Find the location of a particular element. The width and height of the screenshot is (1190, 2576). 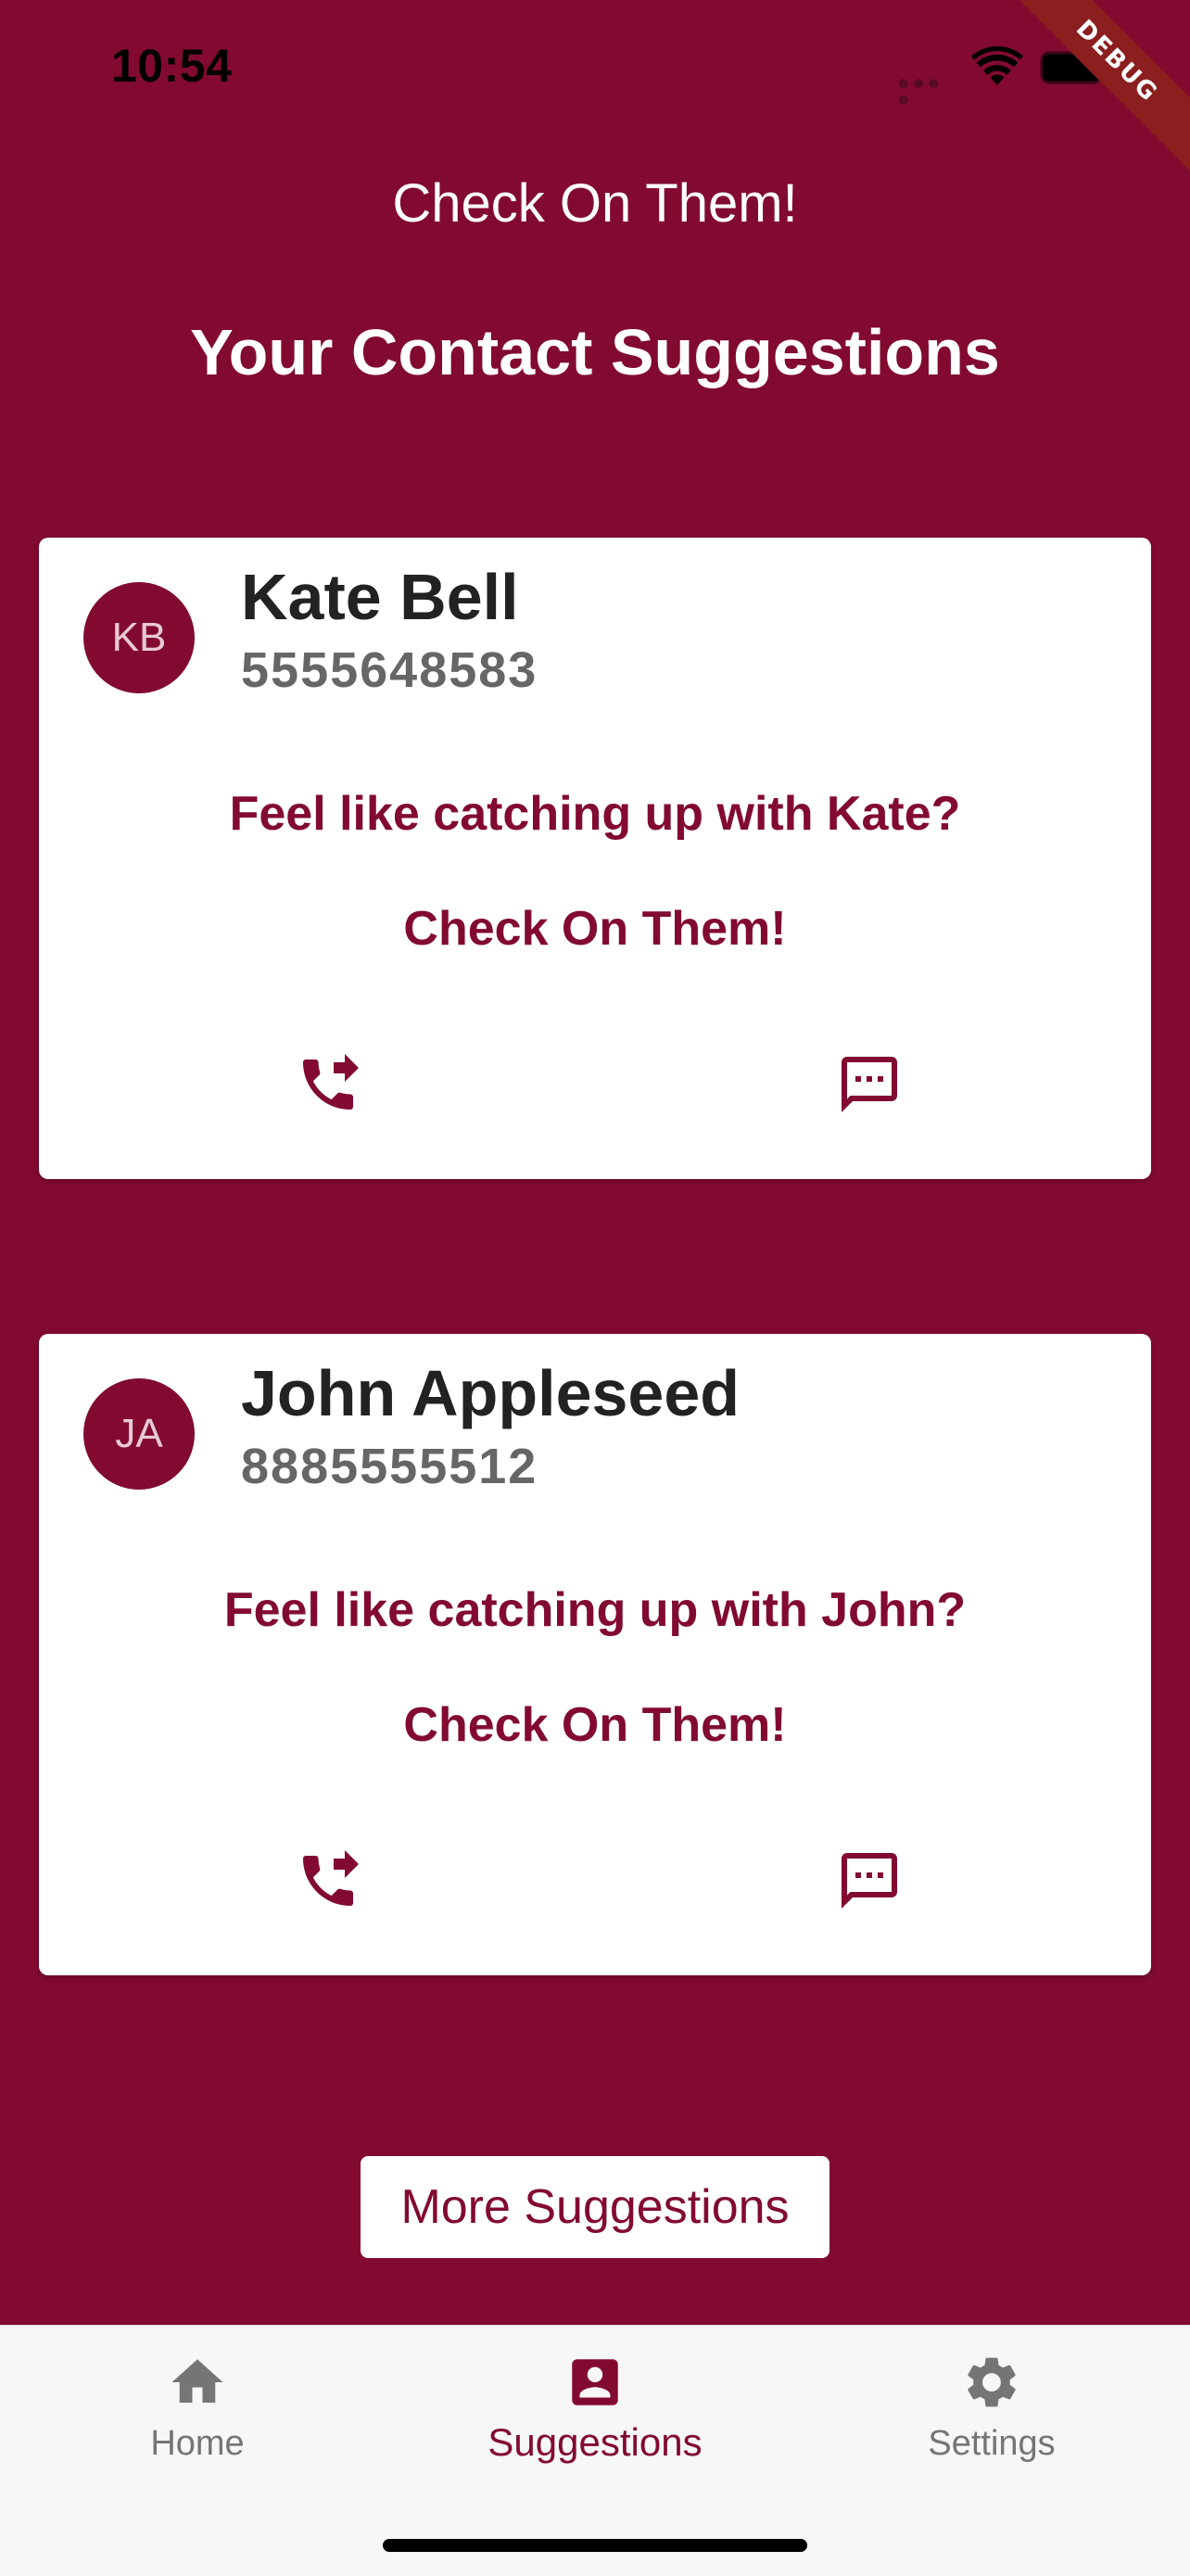

contact-name: Kate Bell is located at coordinates (380, 597).